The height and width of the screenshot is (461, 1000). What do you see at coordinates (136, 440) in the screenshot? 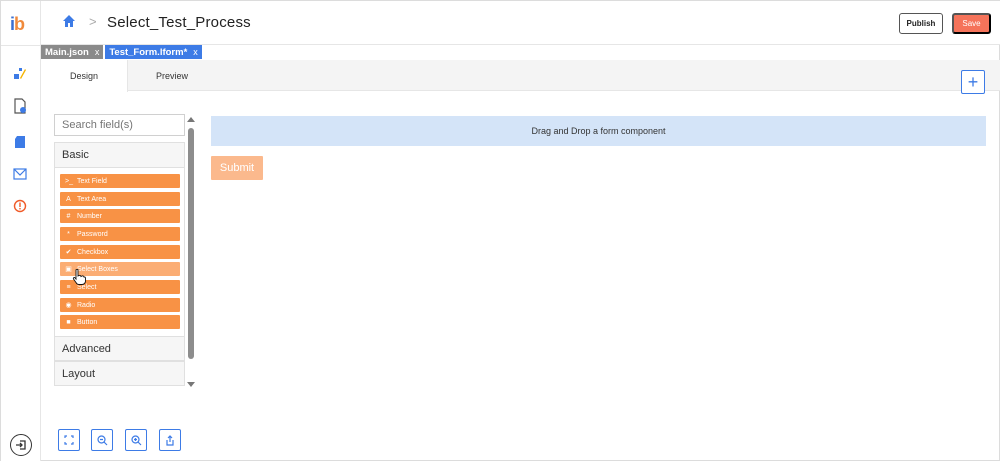
I see `zoom-in-icon` at bounding box center [136, 440].